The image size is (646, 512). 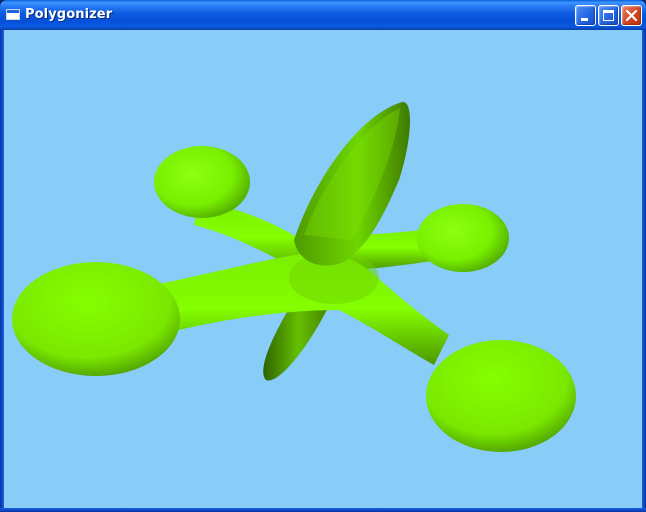 I want to click on right-bulb, so click(x=501, y=396).